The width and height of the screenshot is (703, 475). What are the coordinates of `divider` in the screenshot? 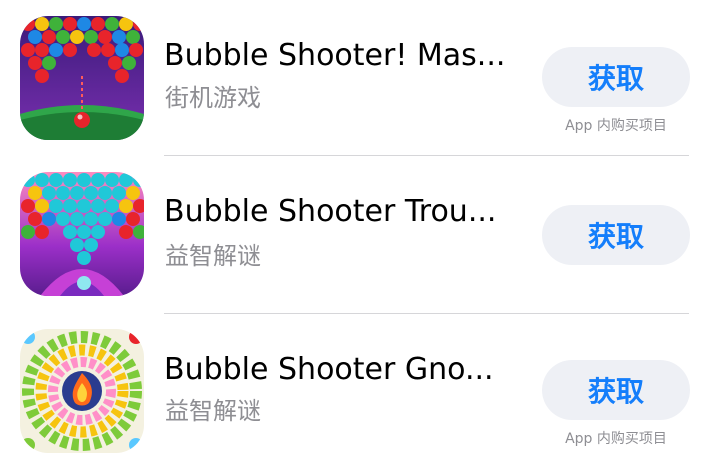 It's located at (426, 155).